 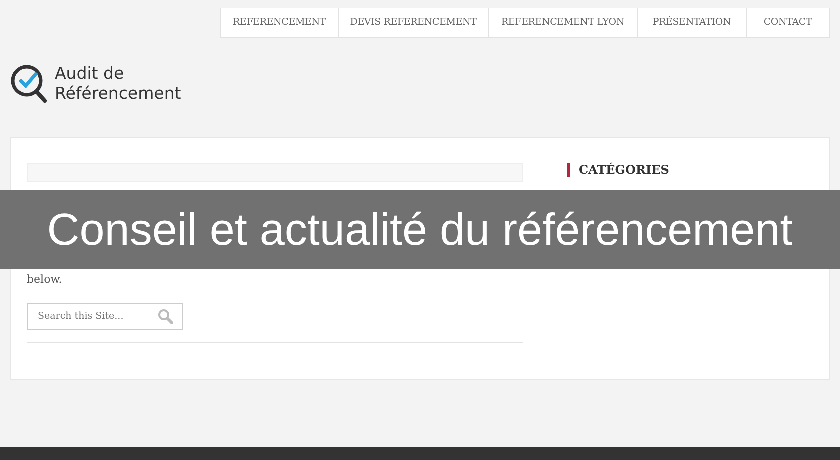 What do you see at coordinates (618, 170) in the screenshot?
I see `sidebar-heading: CATÉGORIES` at bounding box center [618, 170].